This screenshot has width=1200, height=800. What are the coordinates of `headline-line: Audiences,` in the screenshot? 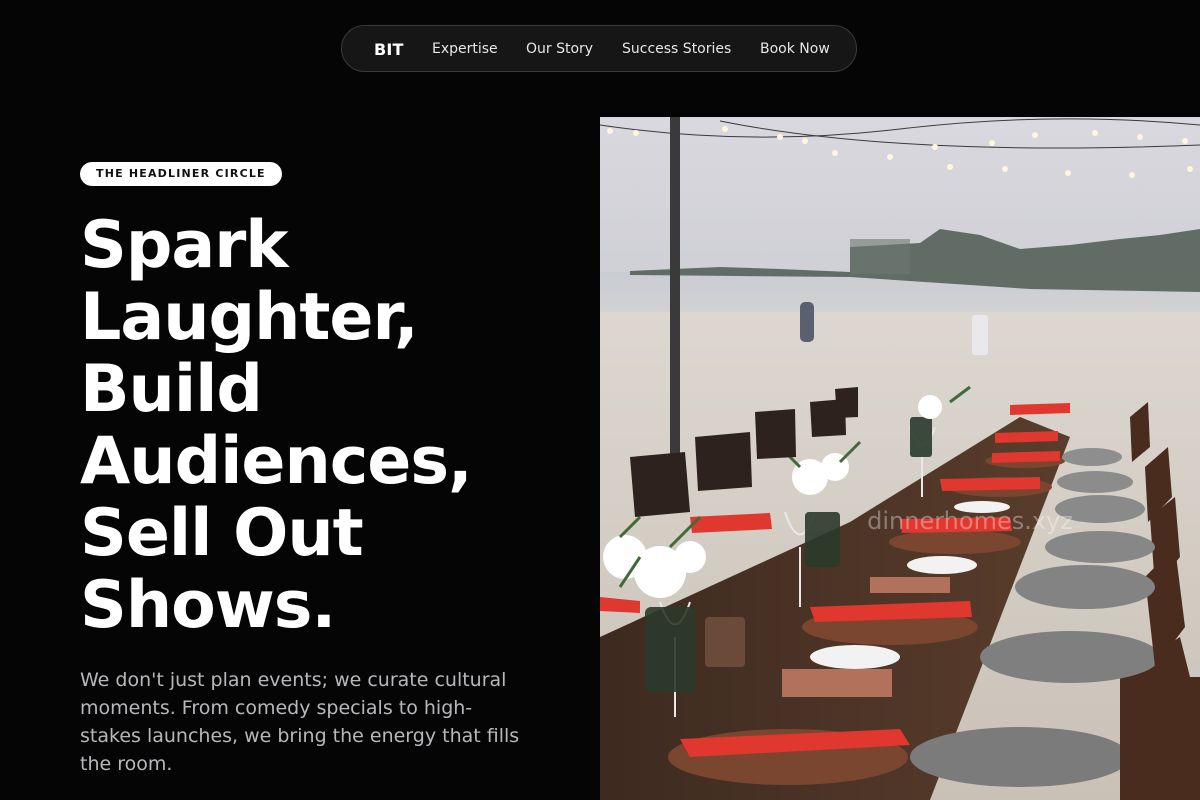 It's located at (276, 461).